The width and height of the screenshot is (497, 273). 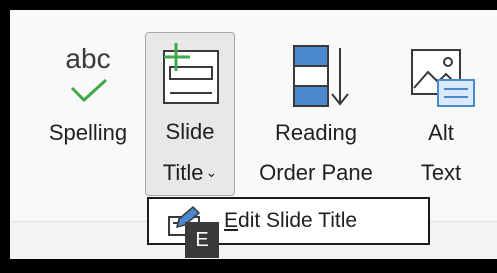 I want to click on alt-text-label-line1: Alt, so click(x=441, y=132).